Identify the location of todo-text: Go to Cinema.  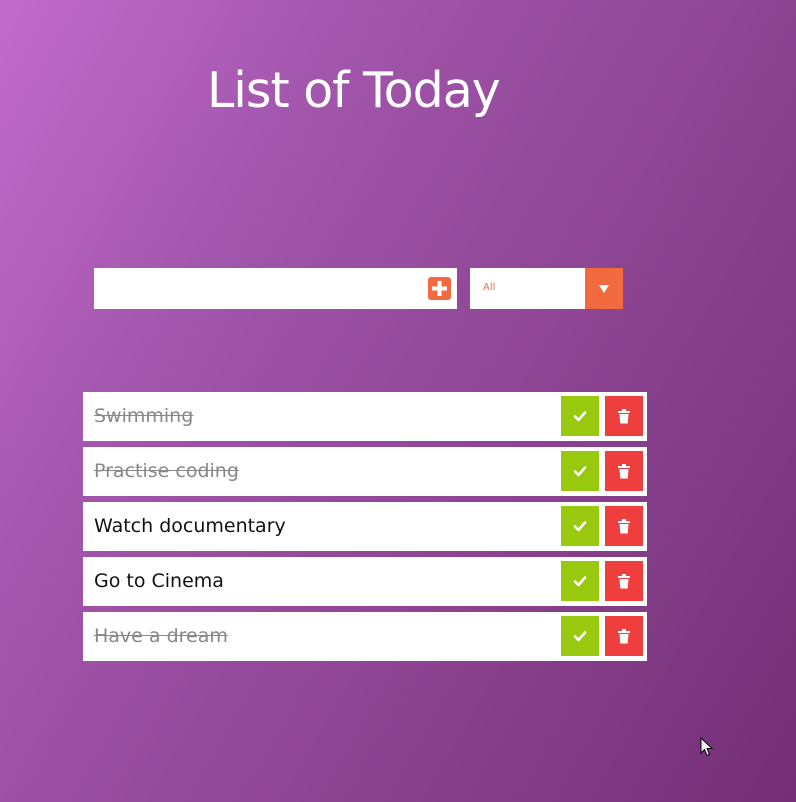
(159, 581).